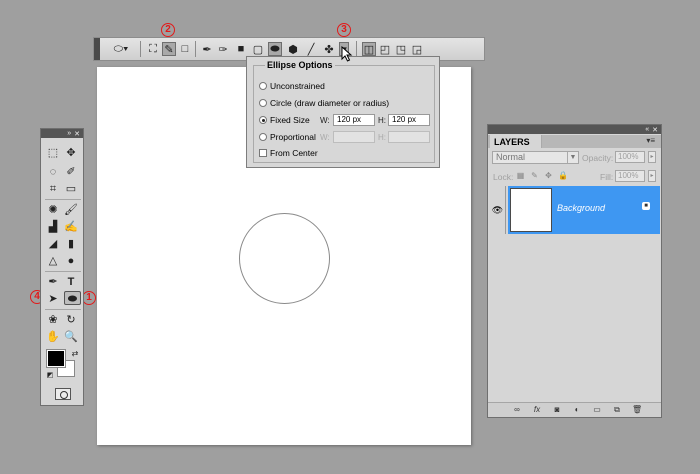 The image size is (700, 474). Describe the element at coordinates (71, 337) in the screenshot. I see `zoom-icon: 🔍` at that location.